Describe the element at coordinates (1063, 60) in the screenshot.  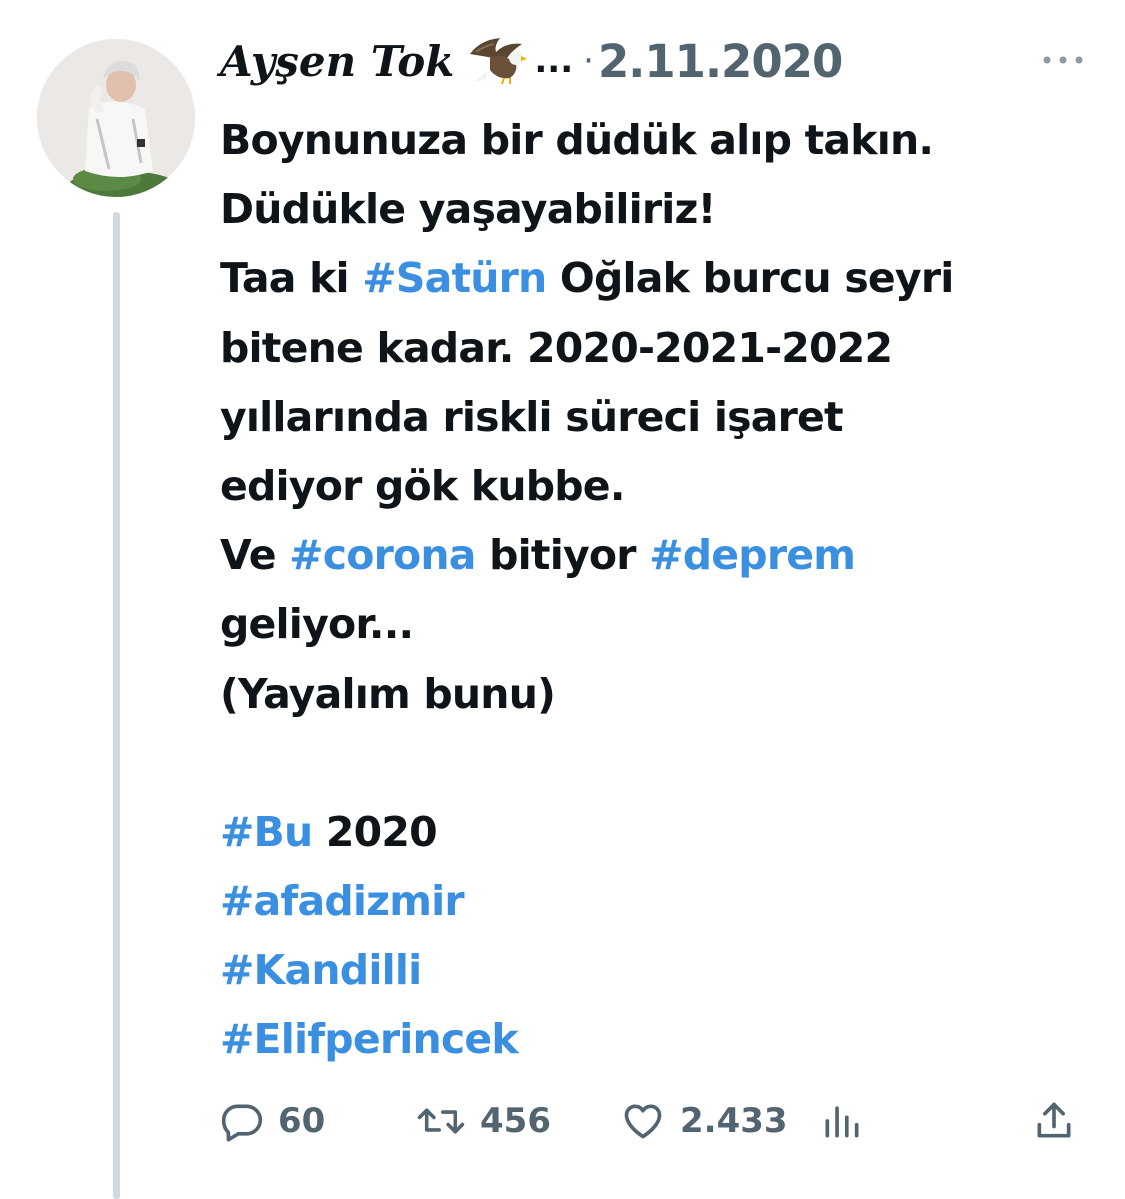
I see `more-icon` at that location.